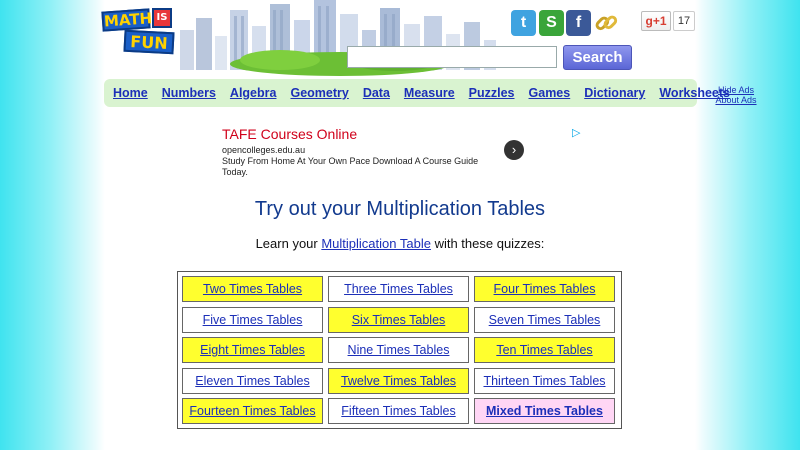 Image resolution: width=800 pixels, height=450 pixels. I want to click on ad-title: TAFE Courses Online, so click(407, 134).